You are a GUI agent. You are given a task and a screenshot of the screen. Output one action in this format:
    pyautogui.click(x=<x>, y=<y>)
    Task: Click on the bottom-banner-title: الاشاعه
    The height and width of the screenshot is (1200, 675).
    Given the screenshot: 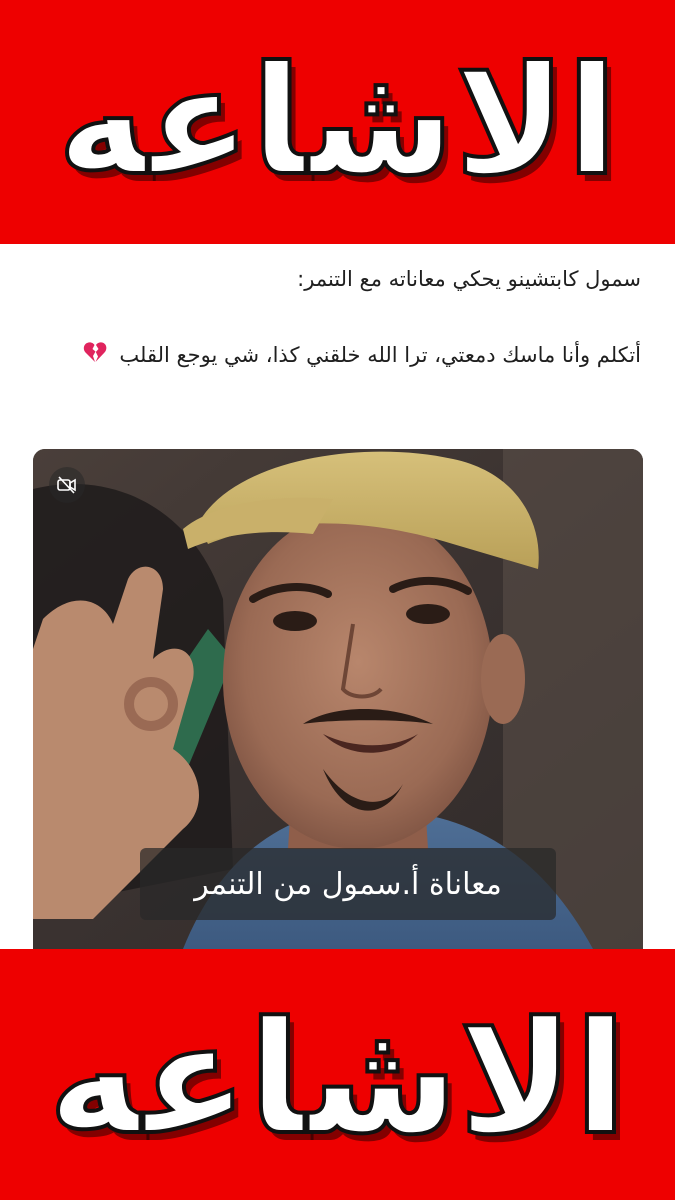 What is the action you would take?
    pyautogui.click(x=337, y=1078)
    